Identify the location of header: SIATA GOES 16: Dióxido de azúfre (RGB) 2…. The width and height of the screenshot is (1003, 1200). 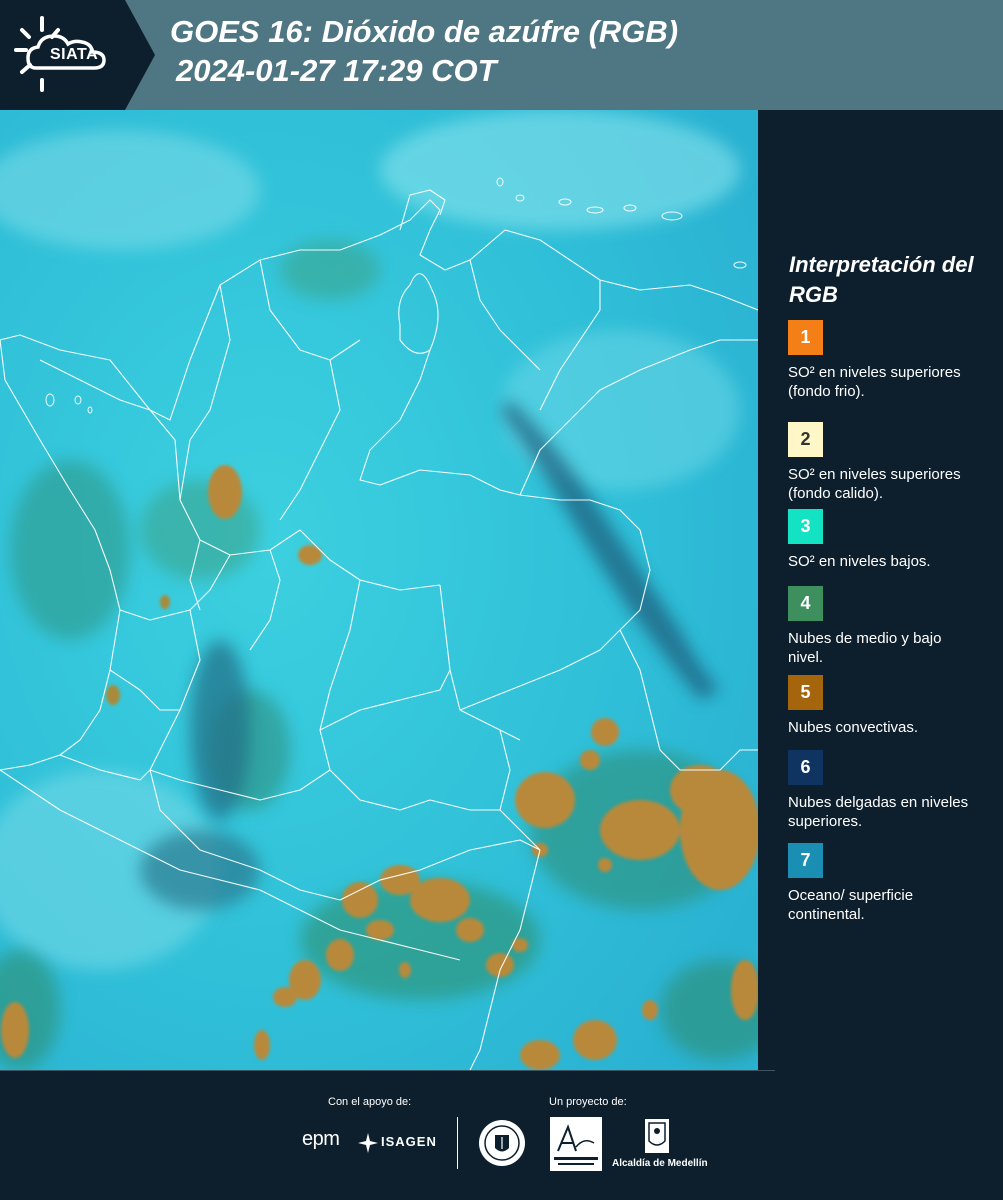
(501, 55).